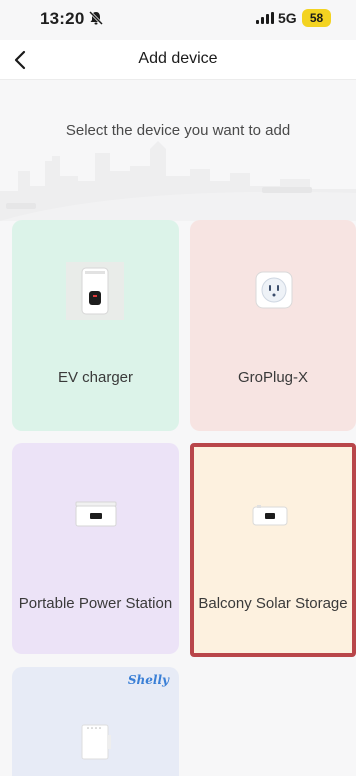 The image size is (356, 776). What do you see at coordinates (95, 721) in the screenshot?
I see `device-card-shelly: Shelly` at bounding box center [95, 721].